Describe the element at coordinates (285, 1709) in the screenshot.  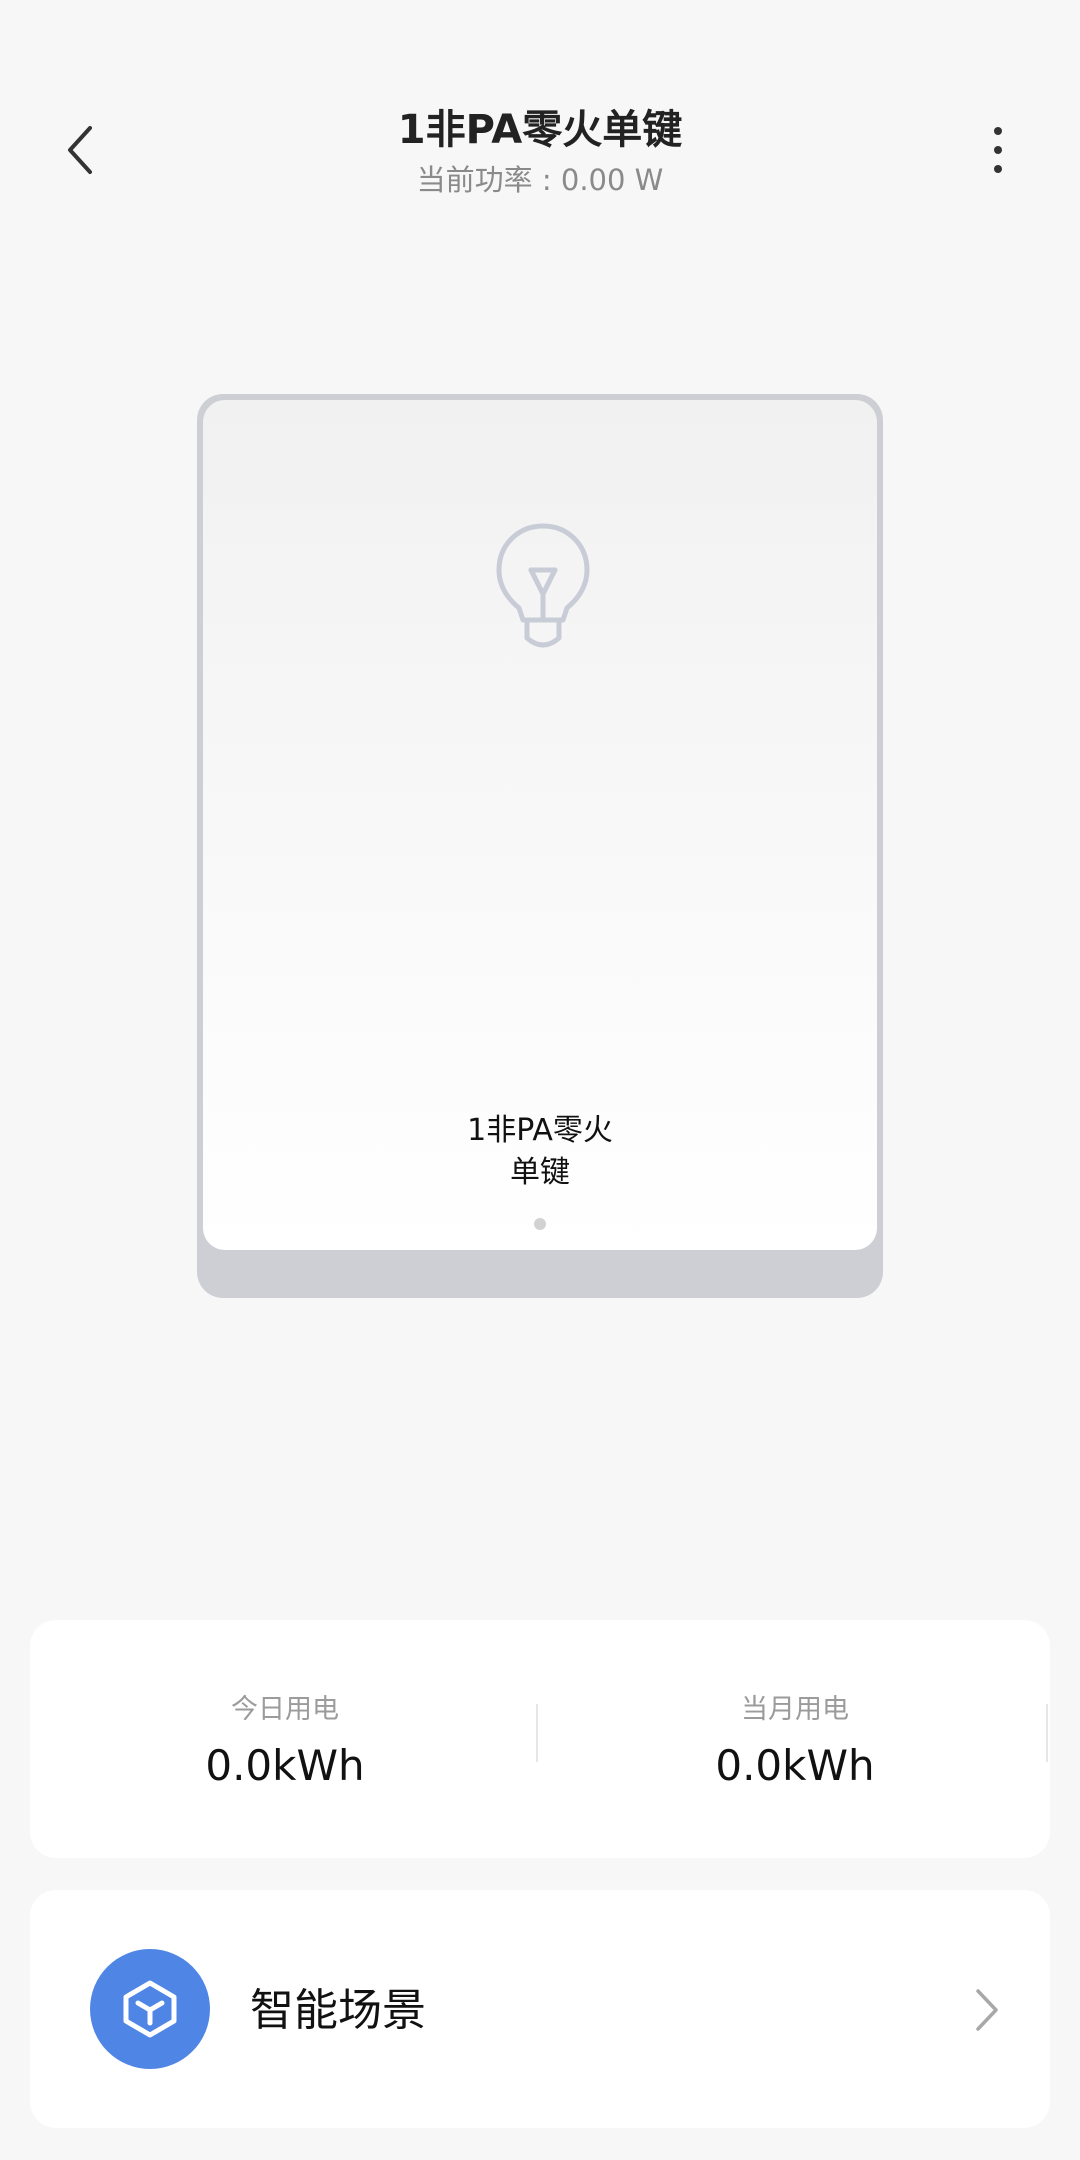
I see `today-usage-label: 今日用电` at that location.